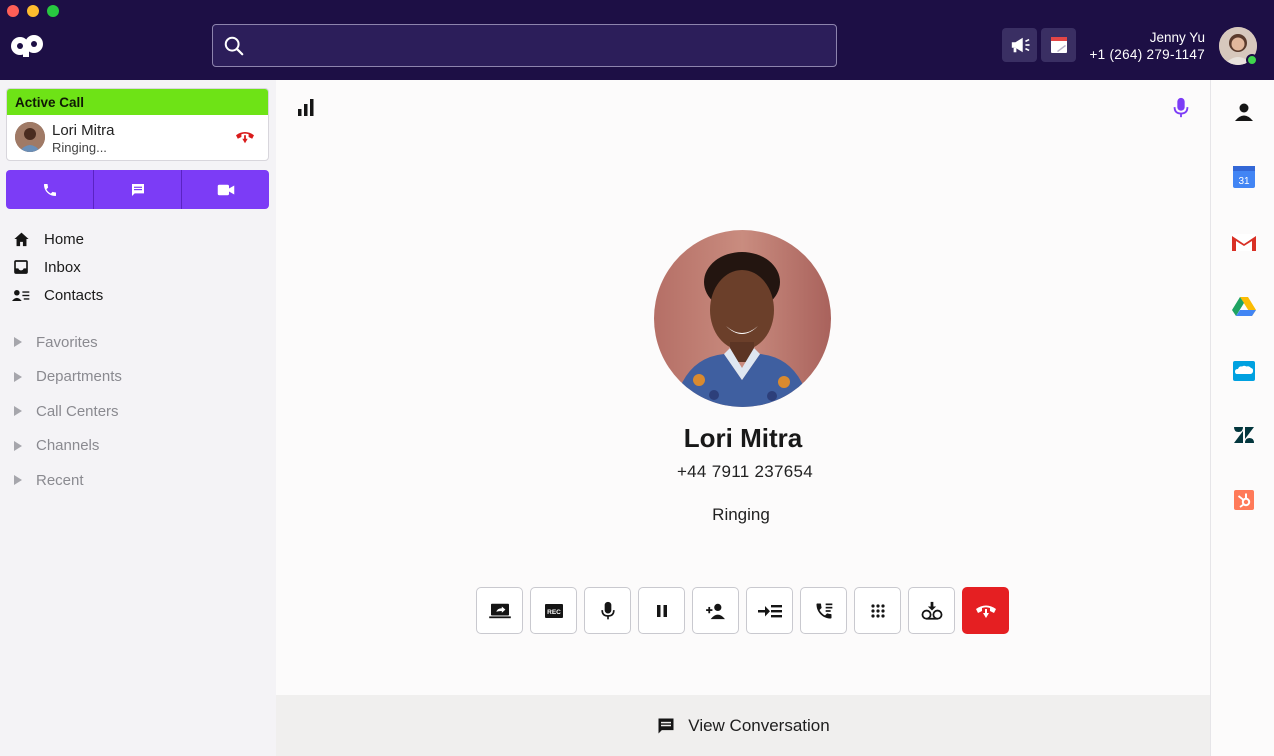 The width and height of the screenshot is (1274, 756). Describe the element at coordinates (745, 471) in the screenshot. I see `callee-phone: +44 7911 237654` at that location.